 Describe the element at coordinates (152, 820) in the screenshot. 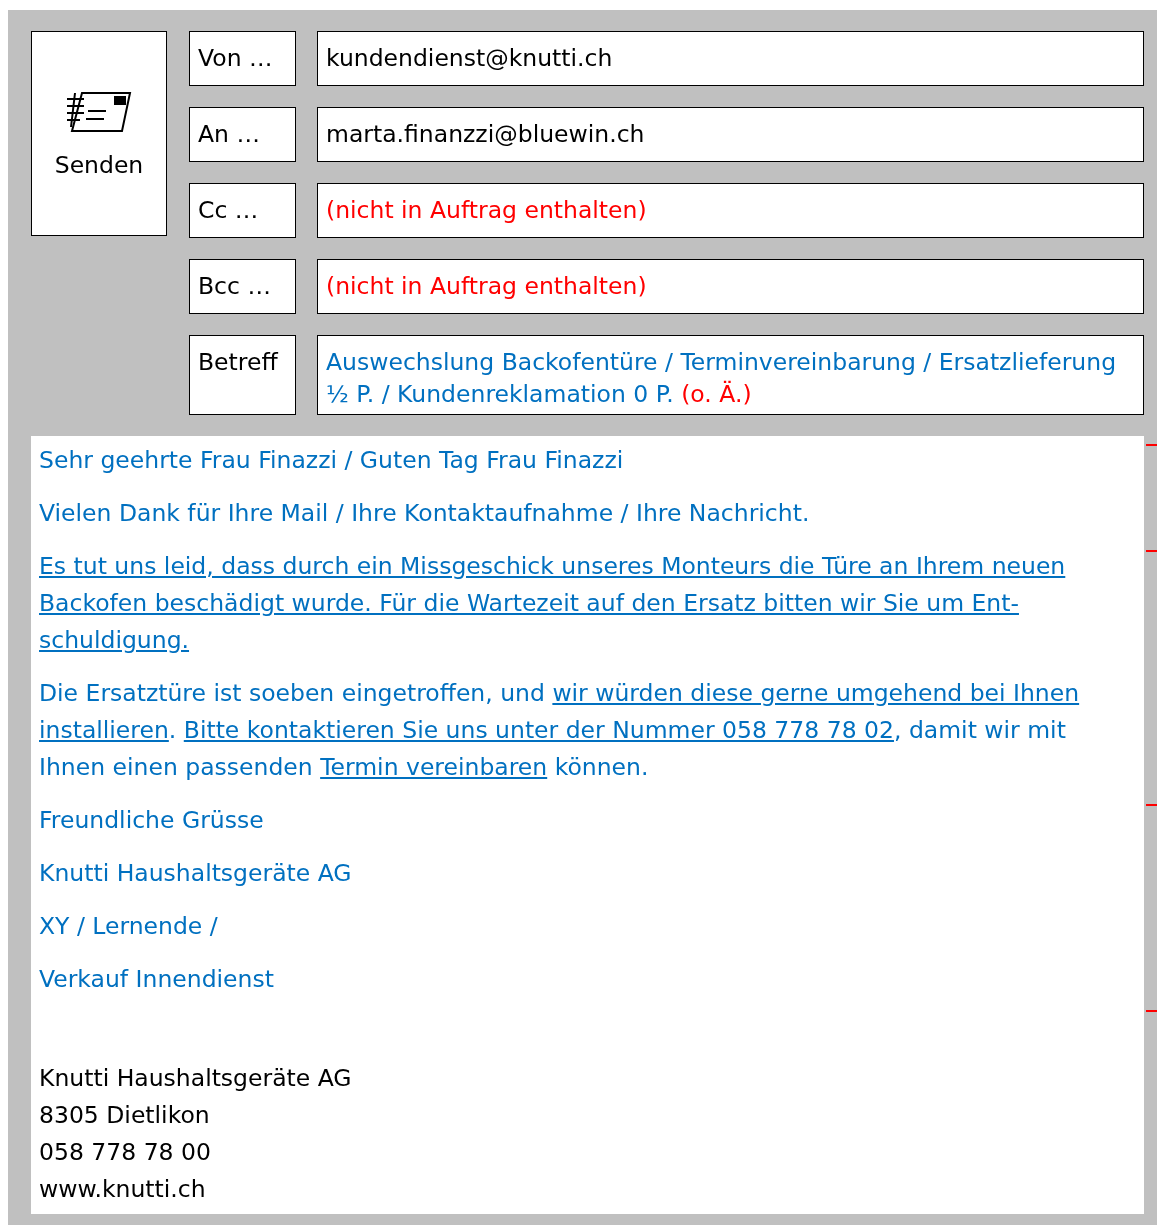

I see `body-paragraph: Freundliche Grüsse` at that location.